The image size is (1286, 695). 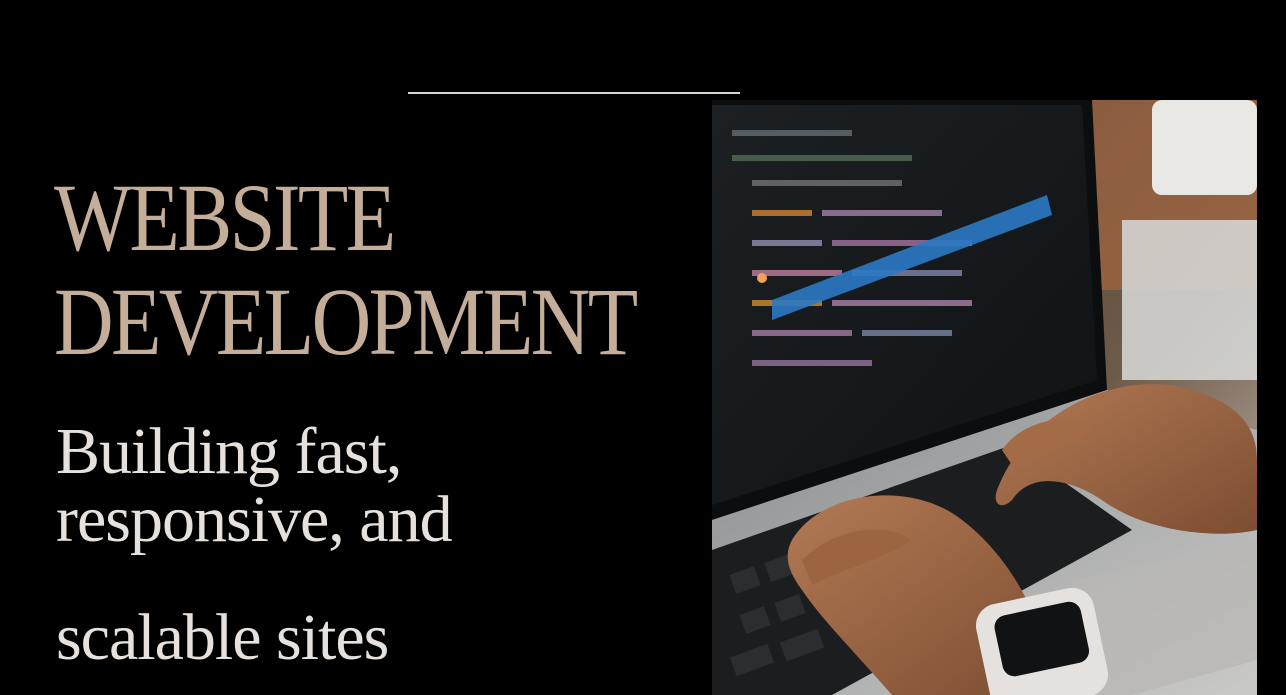 What do you see at coordinates (346, 321) in the screenshot?
I see `title-line-2: DEVELOPMENT` at bounding box center [346, 321].